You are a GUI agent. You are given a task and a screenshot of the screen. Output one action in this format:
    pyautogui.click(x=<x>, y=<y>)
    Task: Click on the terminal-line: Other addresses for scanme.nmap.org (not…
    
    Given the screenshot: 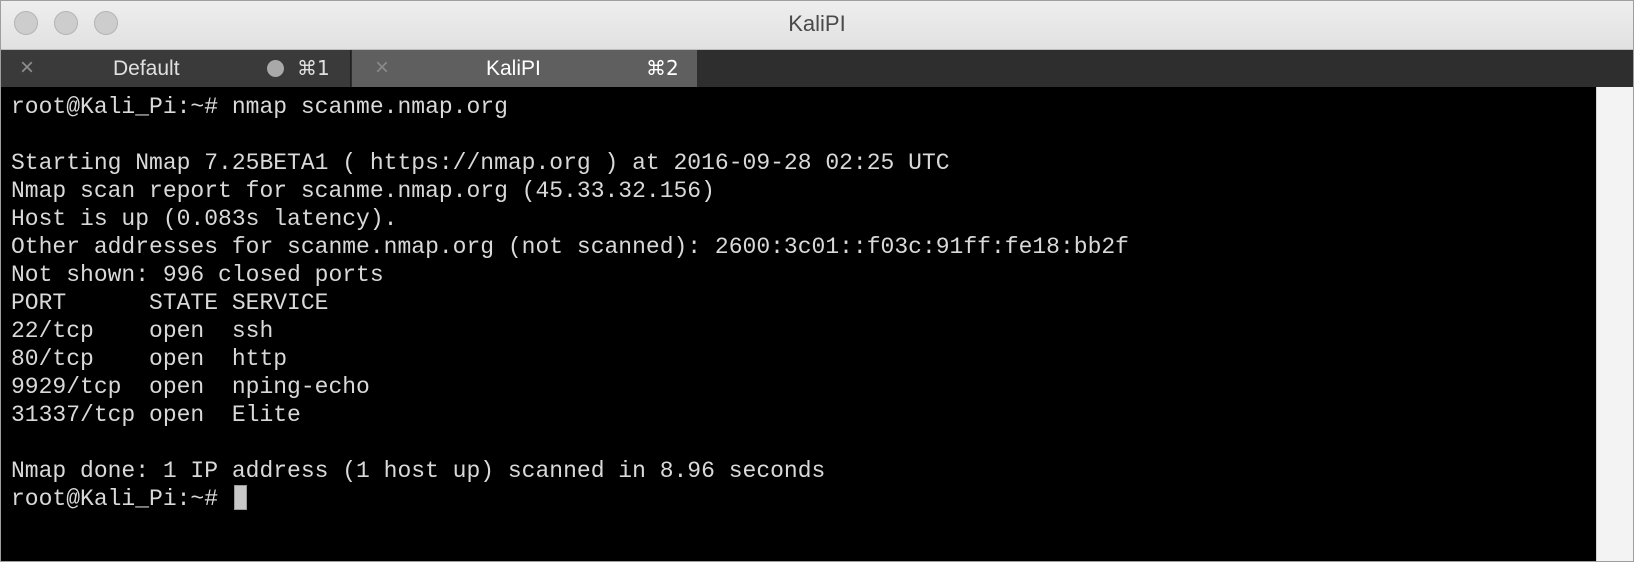 What is the action you would take?
    pyautogui.click(x=570, y=247)
    